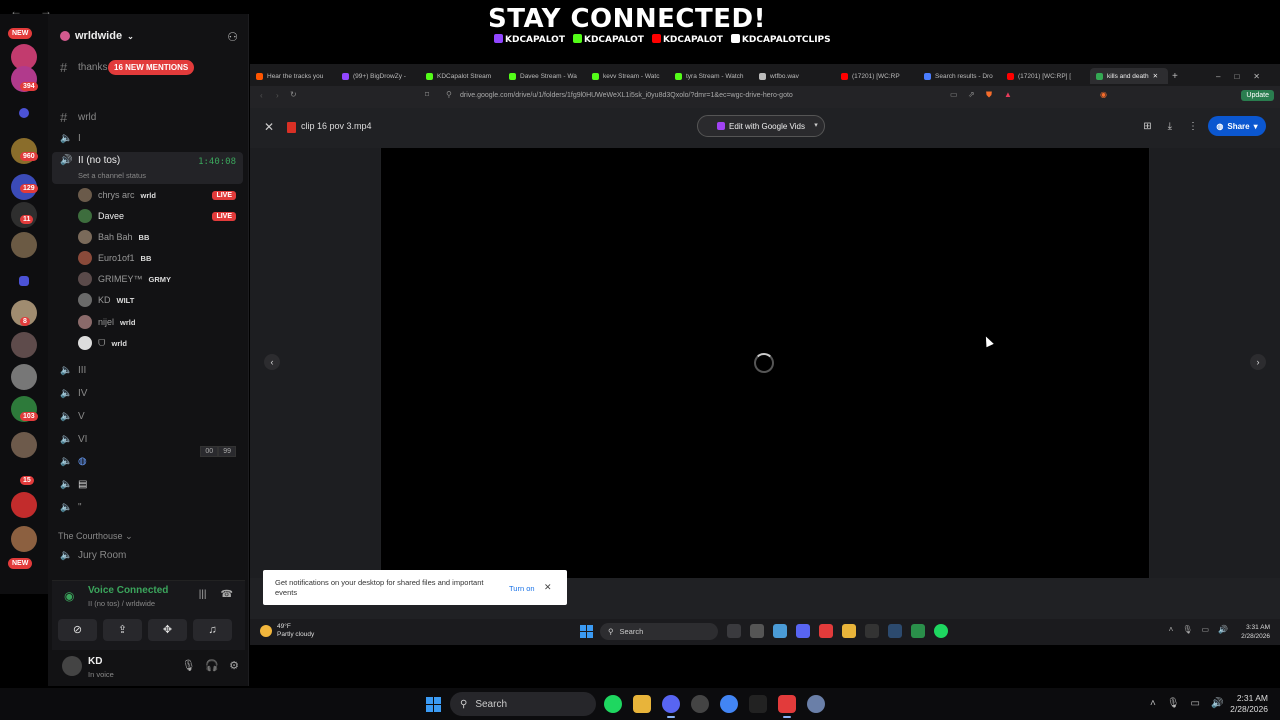 This screenshot has height=720, width=1280. I want to click on mentions-pill: 16 NEW MENTIONS, so click(151, 67).